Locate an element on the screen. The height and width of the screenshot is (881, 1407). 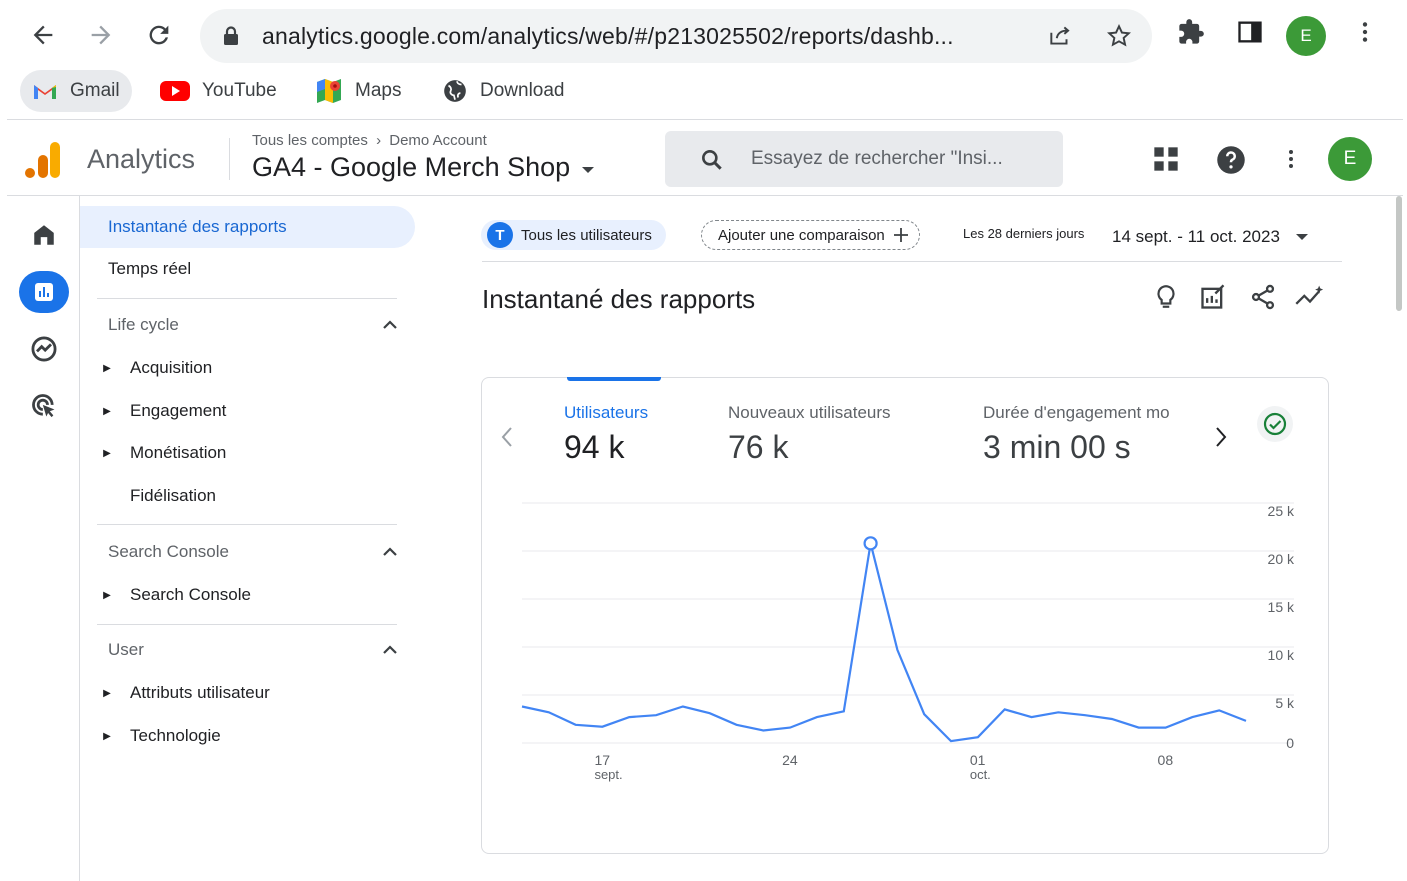
y-tick-label: 15 k is located at coordinates (1281, 607).